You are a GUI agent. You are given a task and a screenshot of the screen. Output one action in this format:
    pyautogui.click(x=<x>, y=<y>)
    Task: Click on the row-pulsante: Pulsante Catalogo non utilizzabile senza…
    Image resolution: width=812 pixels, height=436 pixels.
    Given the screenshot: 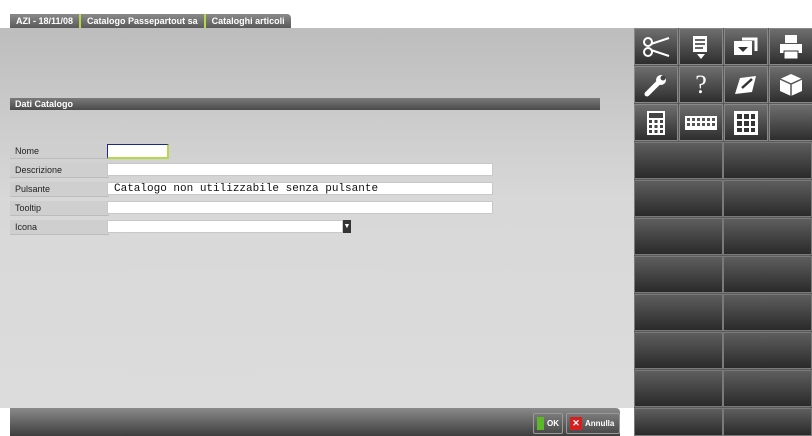 What is the action you would take?
    pyautogui.click(x=255, y=189)
    